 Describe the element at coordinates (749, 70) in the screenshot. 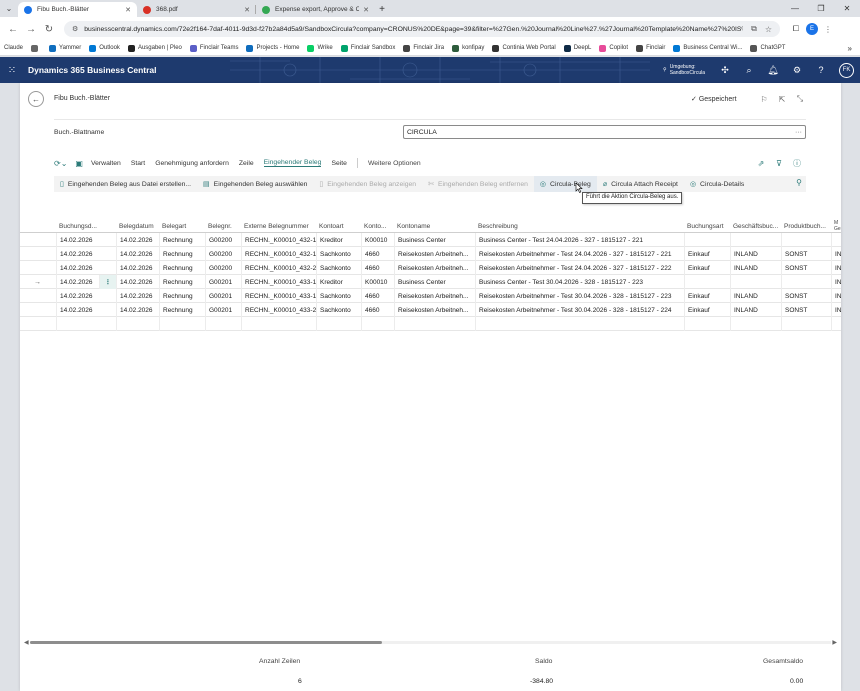

I see `search-icon: ⌕` at that location.